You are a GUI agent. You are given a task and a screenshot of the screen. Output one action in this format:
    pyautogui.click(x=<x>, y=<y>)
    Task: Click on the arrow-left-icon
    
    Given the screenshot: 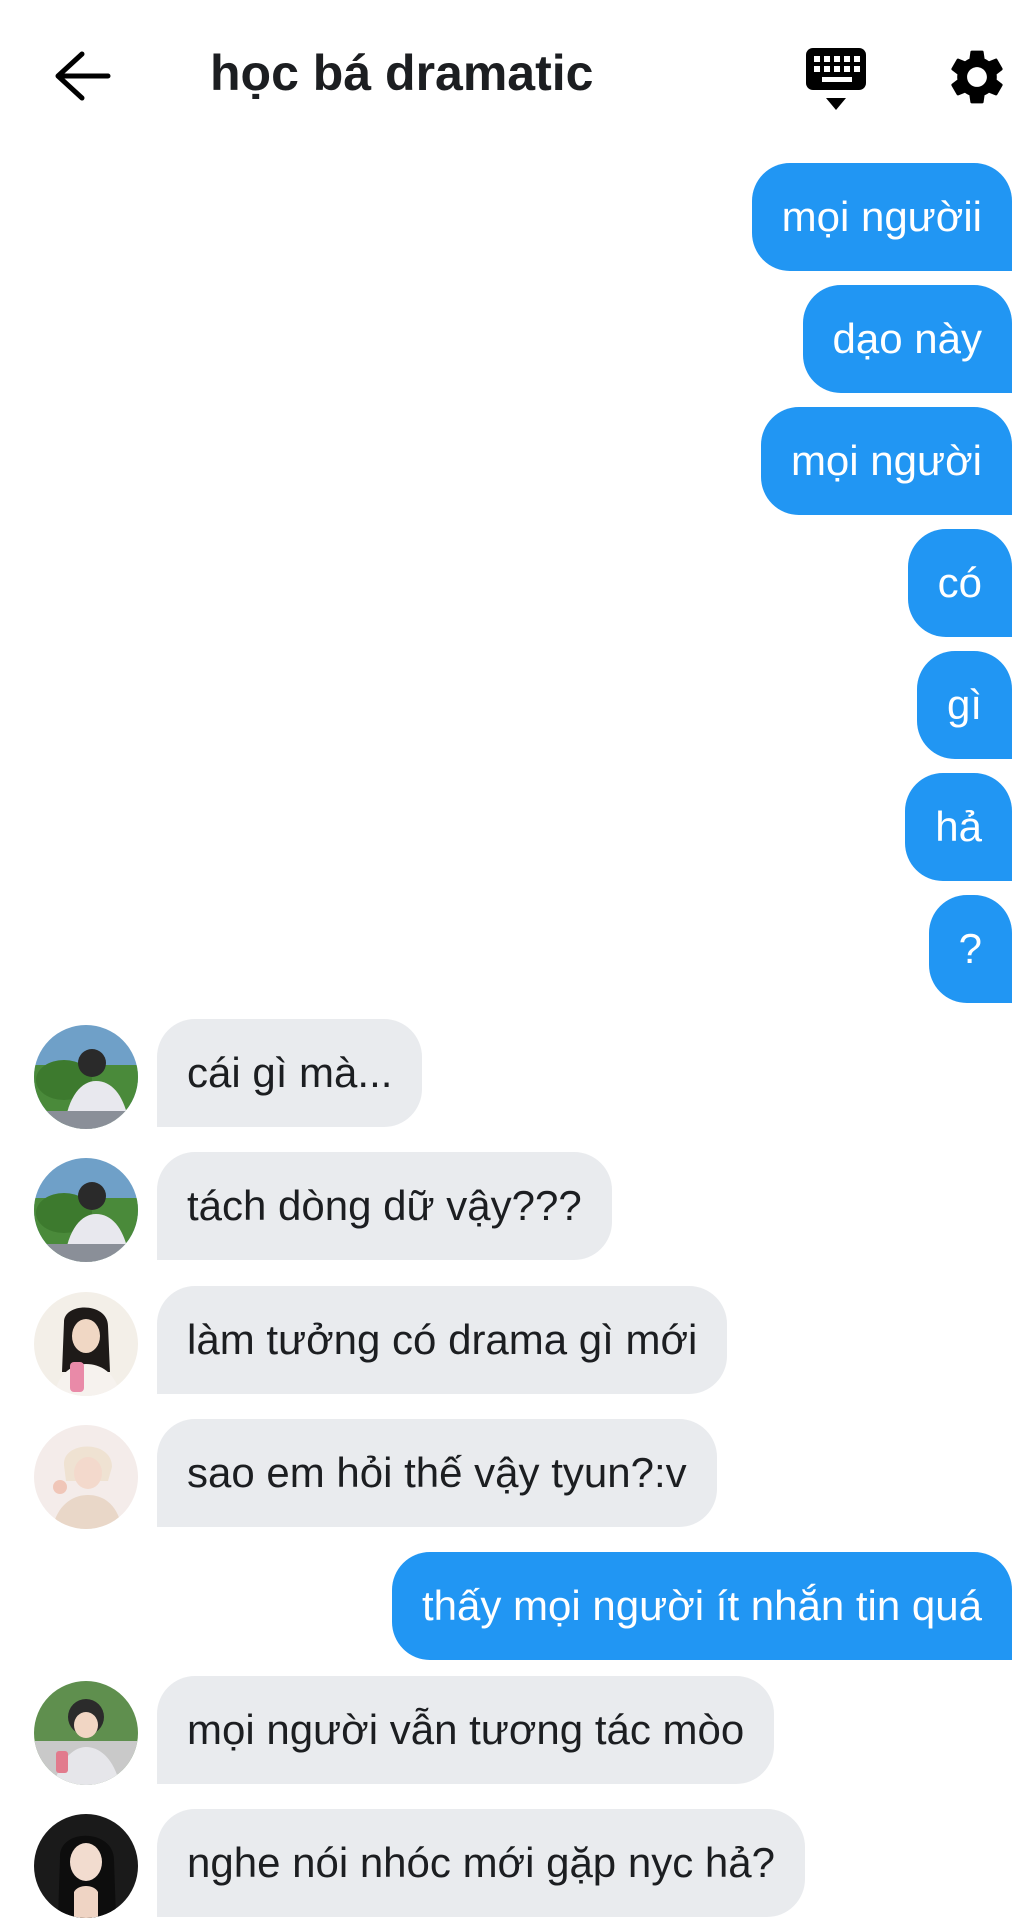 What is the action you would take?
    pyautogui.click(x=83, y=76)
    